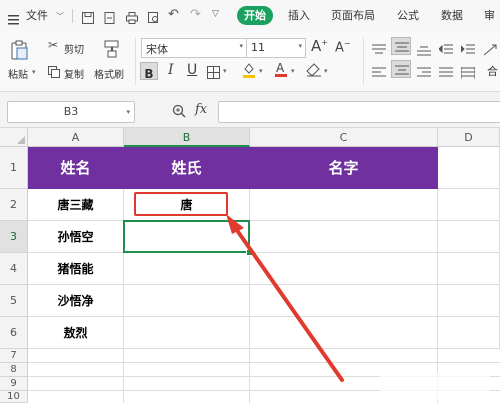  What do you see at coordinates (285, 298) in the screenshot?
I see `annotation-arrow` at bounding box center [285, 298].